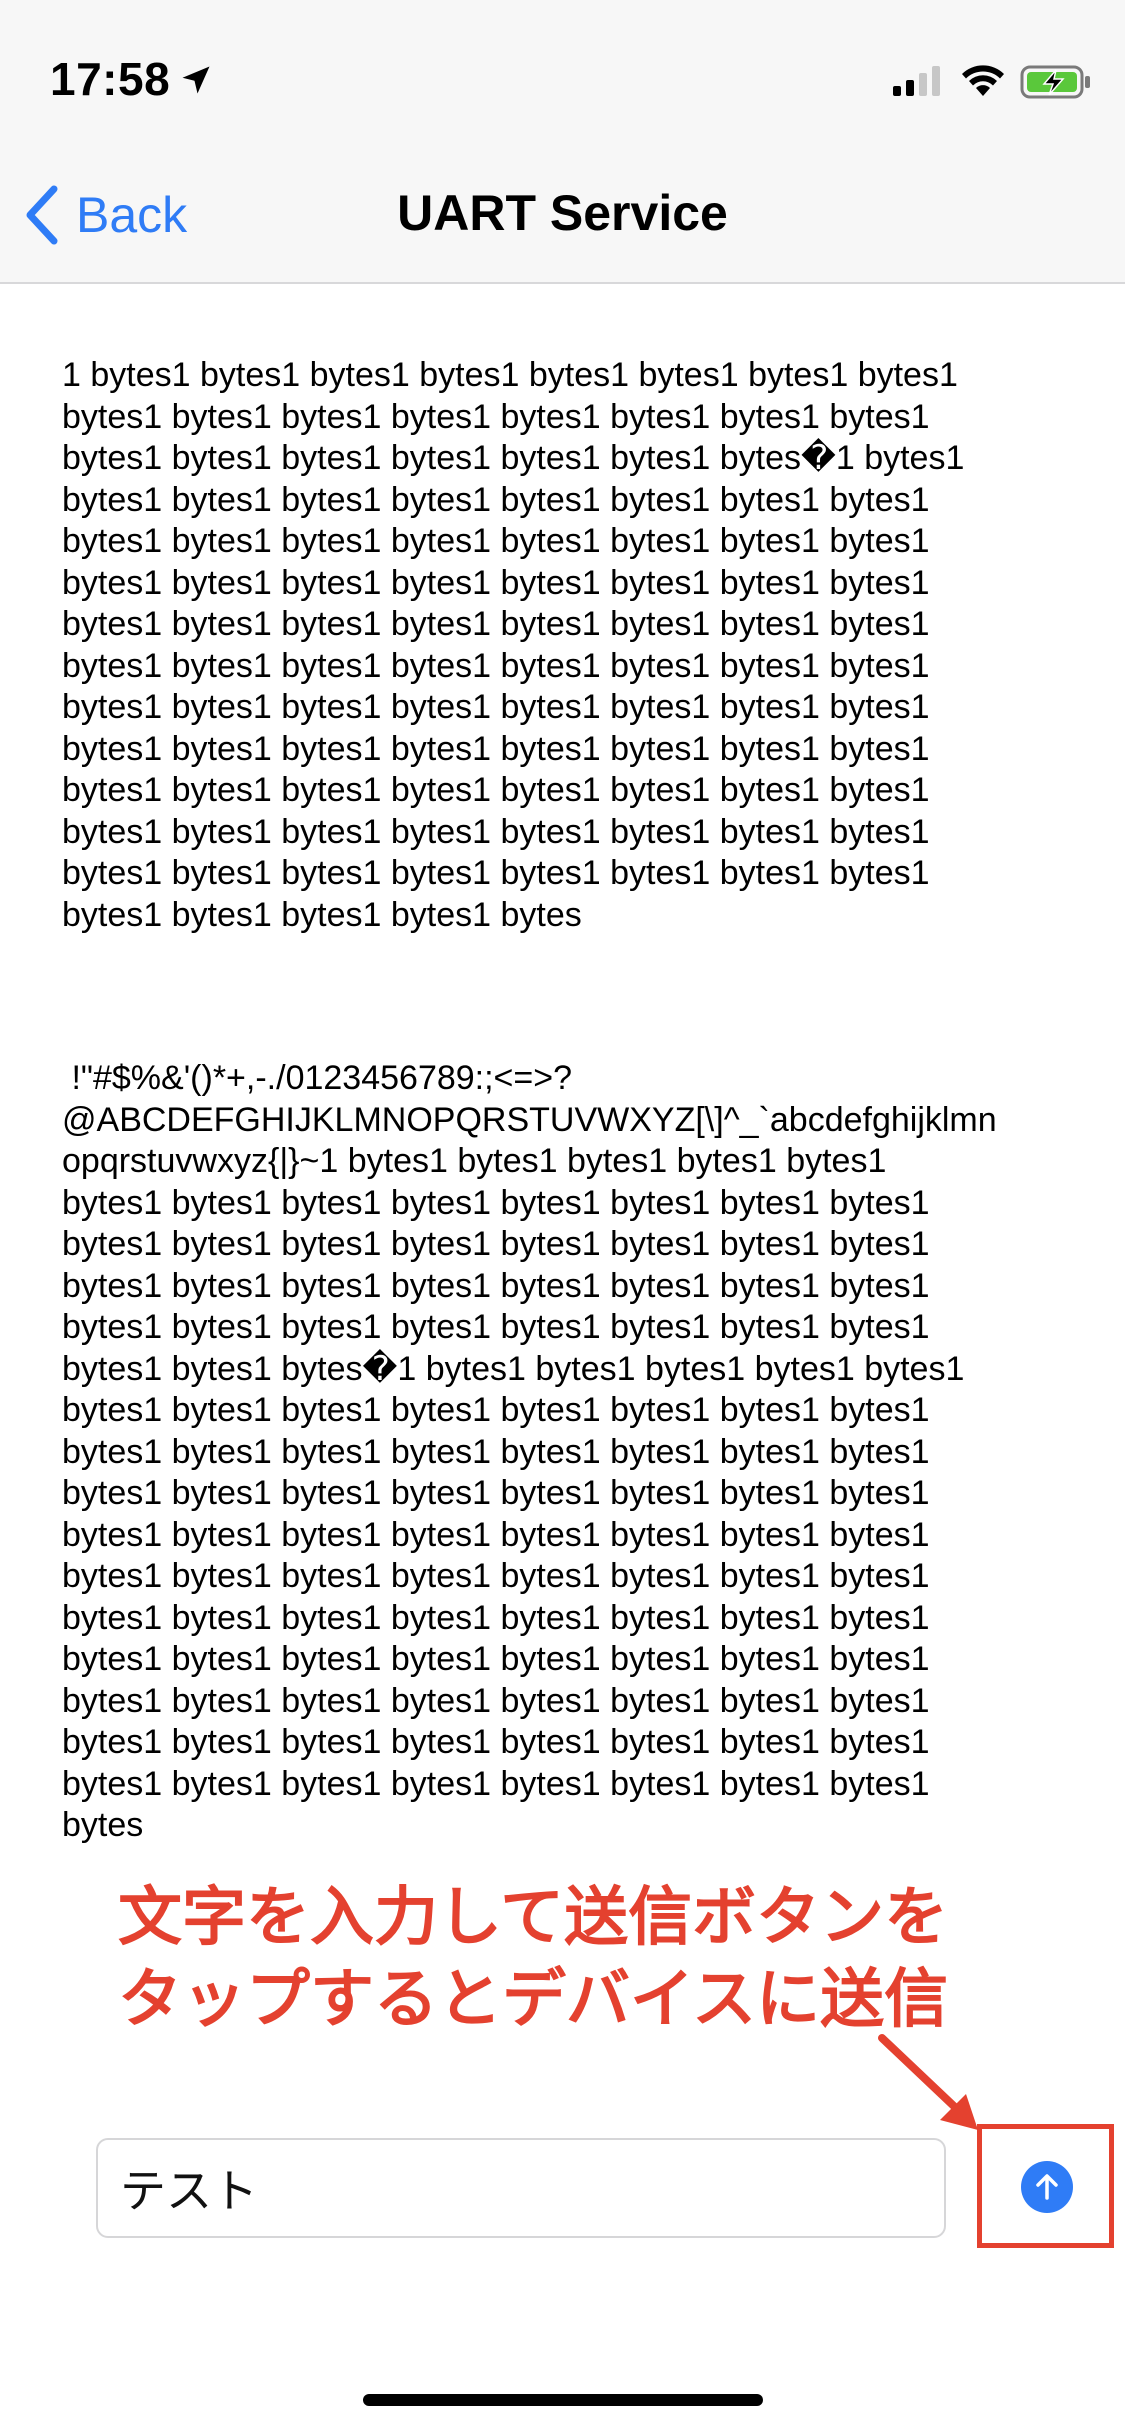 This screenshot has width=1125, height=2436. Describe the element at coordinates (322, 914) in the screenshot. I see `received-text-line: bytes1 bytes1 bytes1 bytes1 bytes` at that location.